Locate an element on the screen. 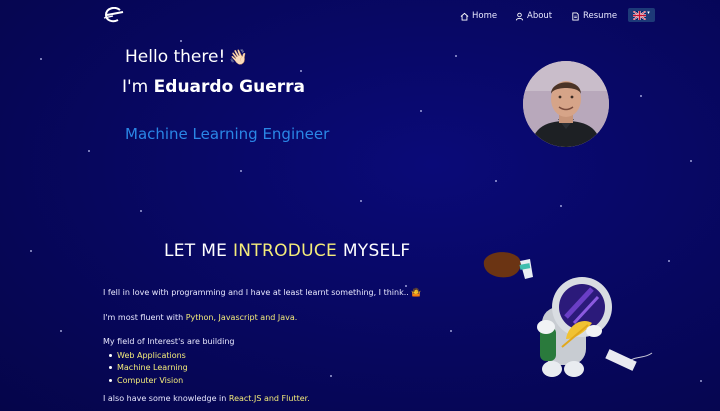 The width and height of the screenshot is (720, 411). home-icon is located at coordinates (464, 16).